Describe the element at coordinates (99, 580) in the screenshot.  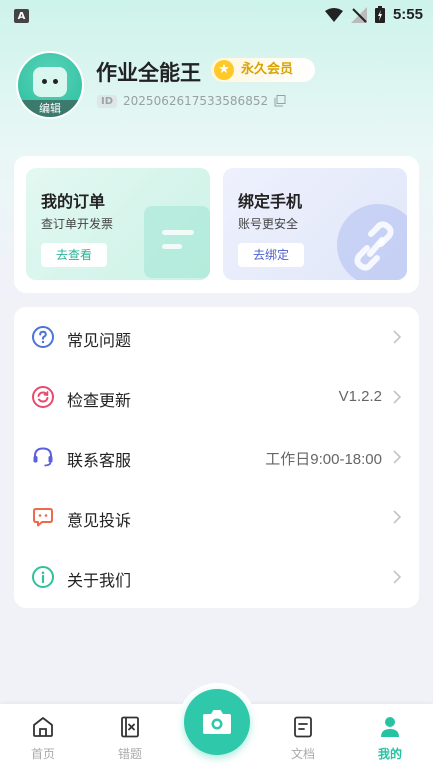
I see `menu-label-about: 关于我们` at that location.